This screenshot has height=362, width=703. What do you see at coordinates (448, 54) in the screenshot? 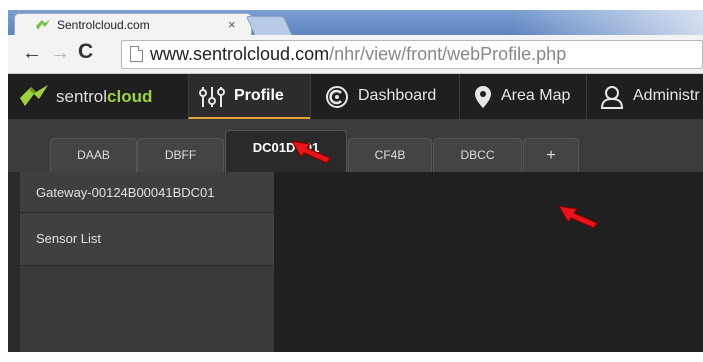
I see `url-path: /nhr/view/front/webProfile.php` at bounding box center [448, 54].